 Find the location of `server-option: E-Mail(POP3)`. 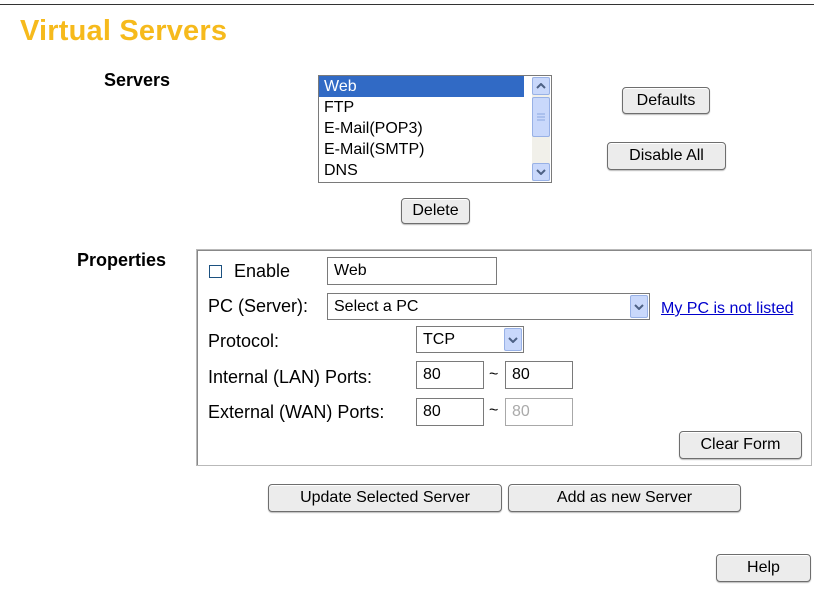

server-option: E-Mail(POP3) is located at coordinates (421, 128).